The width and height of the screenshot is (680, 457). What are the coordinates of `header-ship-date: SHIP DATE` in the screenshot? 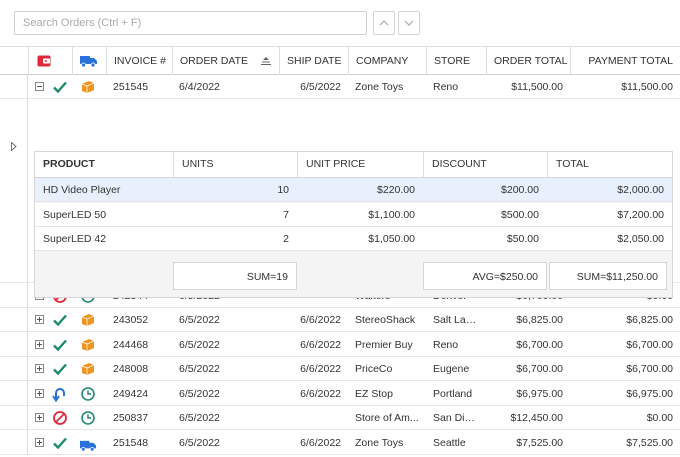 It's located at (313, 61).